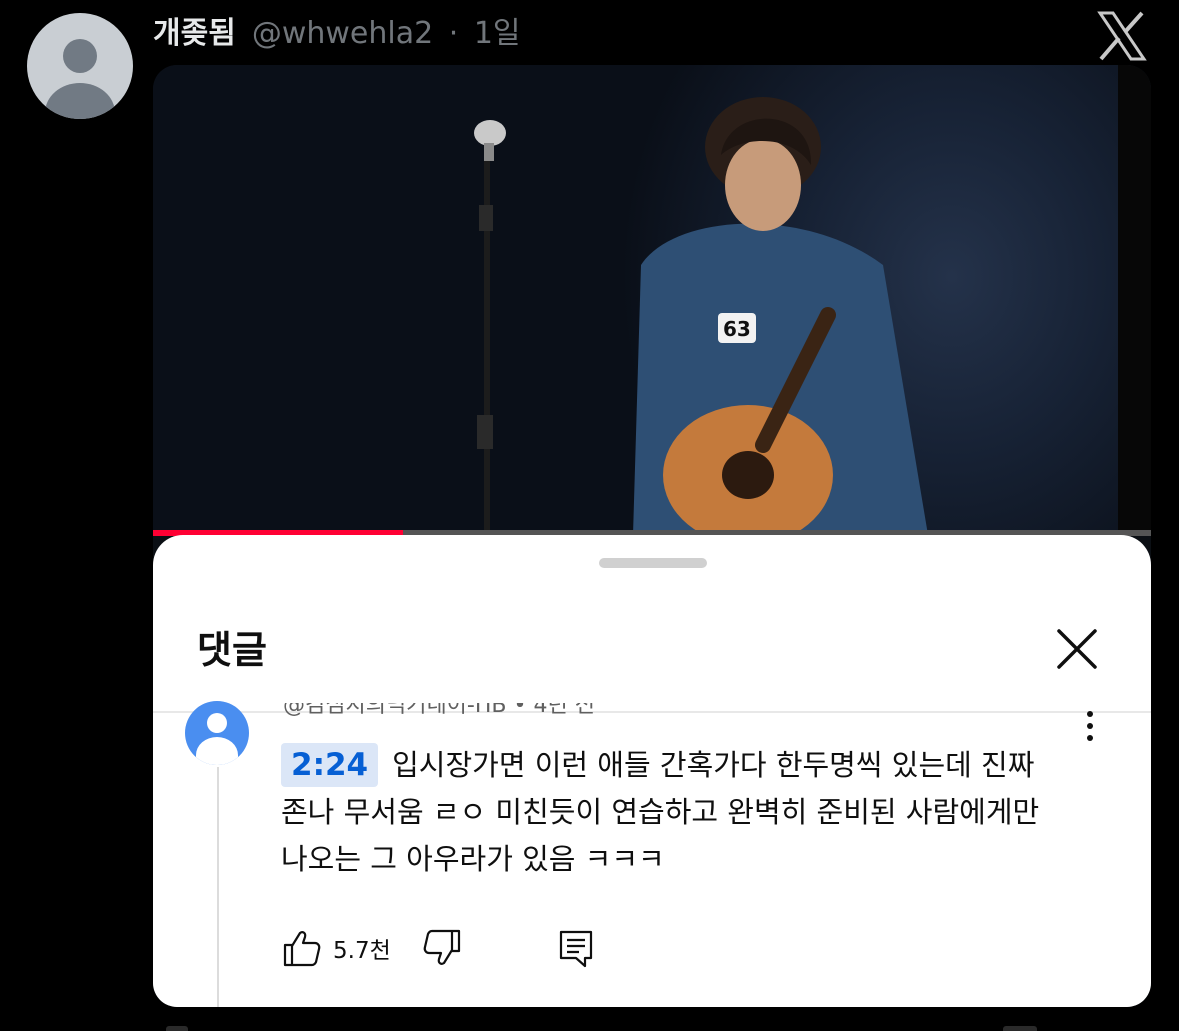  What do you see at coordinates (80, 56) in the screenshot?
I see `avatar-head-shape` at bounding box center [80, 56].